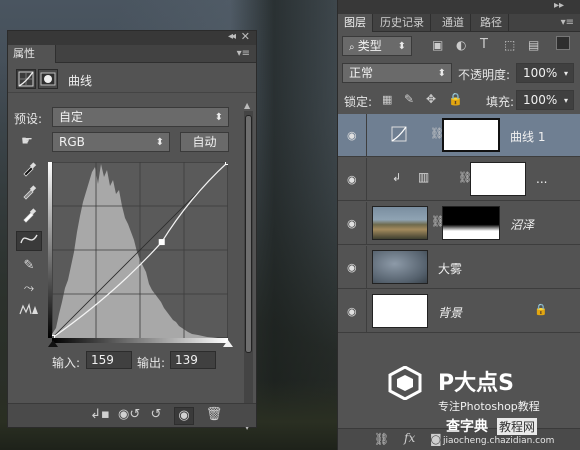  Describe the element at coordinates (517, 426) in the screenshot. I see `watermark-site-b: 教程网` at that location.